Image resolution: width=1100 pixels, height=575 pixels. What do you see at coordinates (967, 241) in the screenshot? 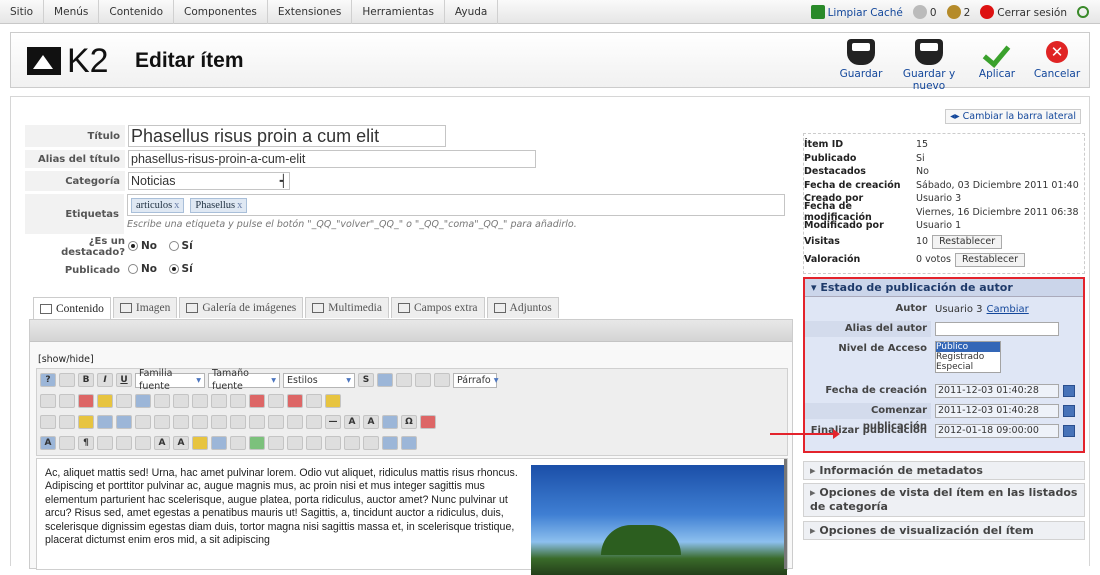
I see `reset-hits-button: Restablecer` at bounding box center [967, 241].